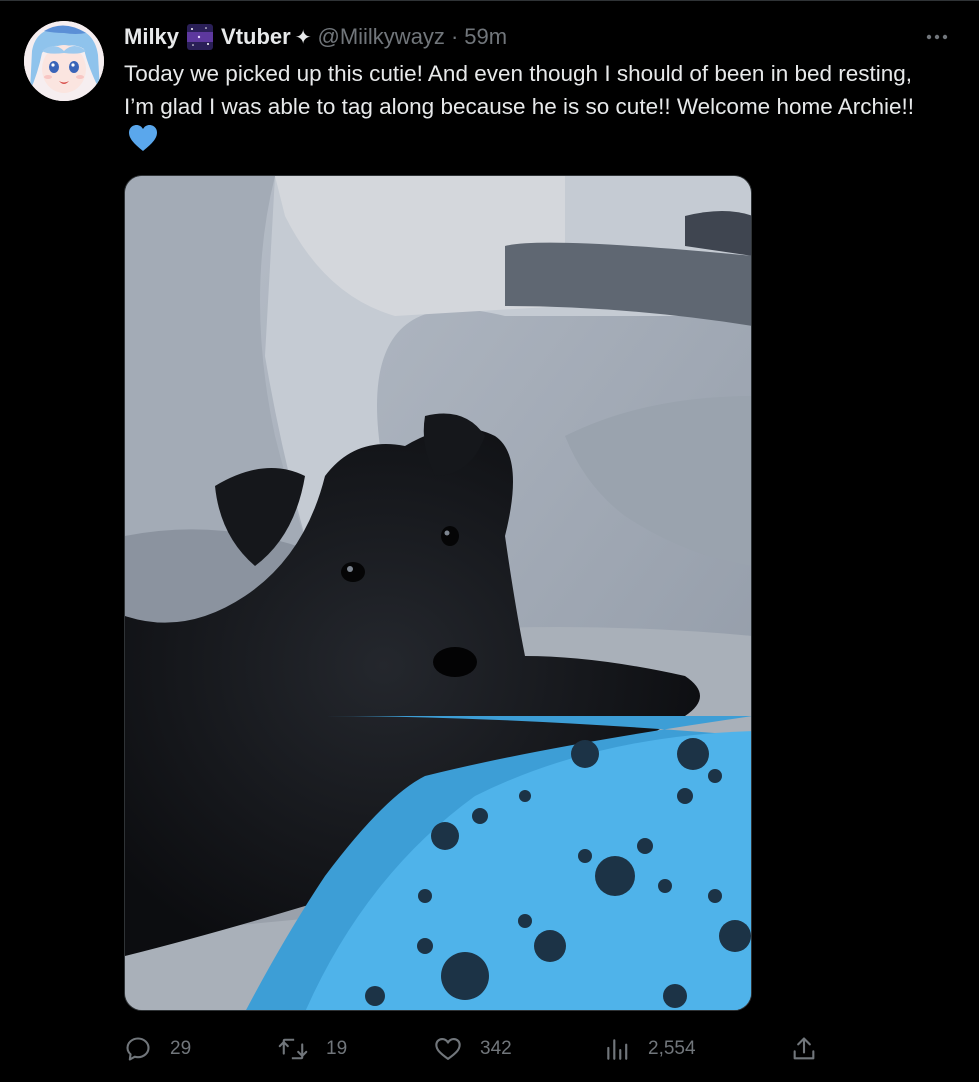 The width and height of the screenshot is (979, 1082). What do you see at coordinates (937, 37) in the screenshot?
I see `more-options-icon` at bounding box center [937, 37].